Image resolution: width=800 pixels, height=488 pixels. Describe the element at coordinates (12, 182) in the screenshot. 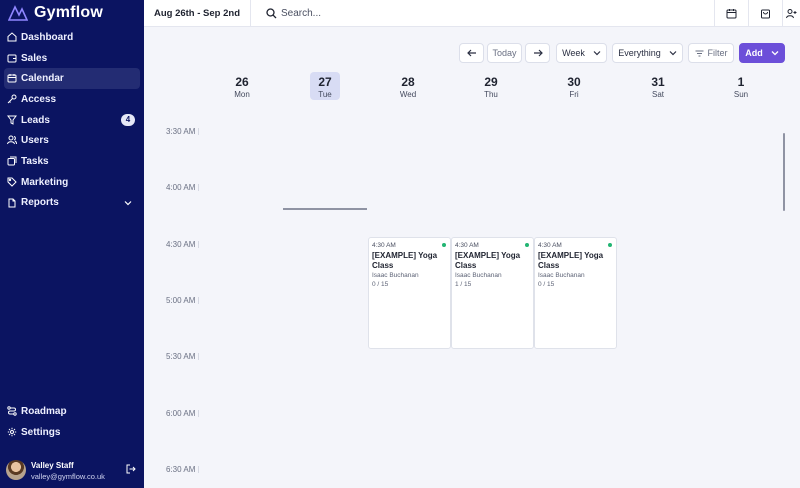

I see `tag-icon` at that location.